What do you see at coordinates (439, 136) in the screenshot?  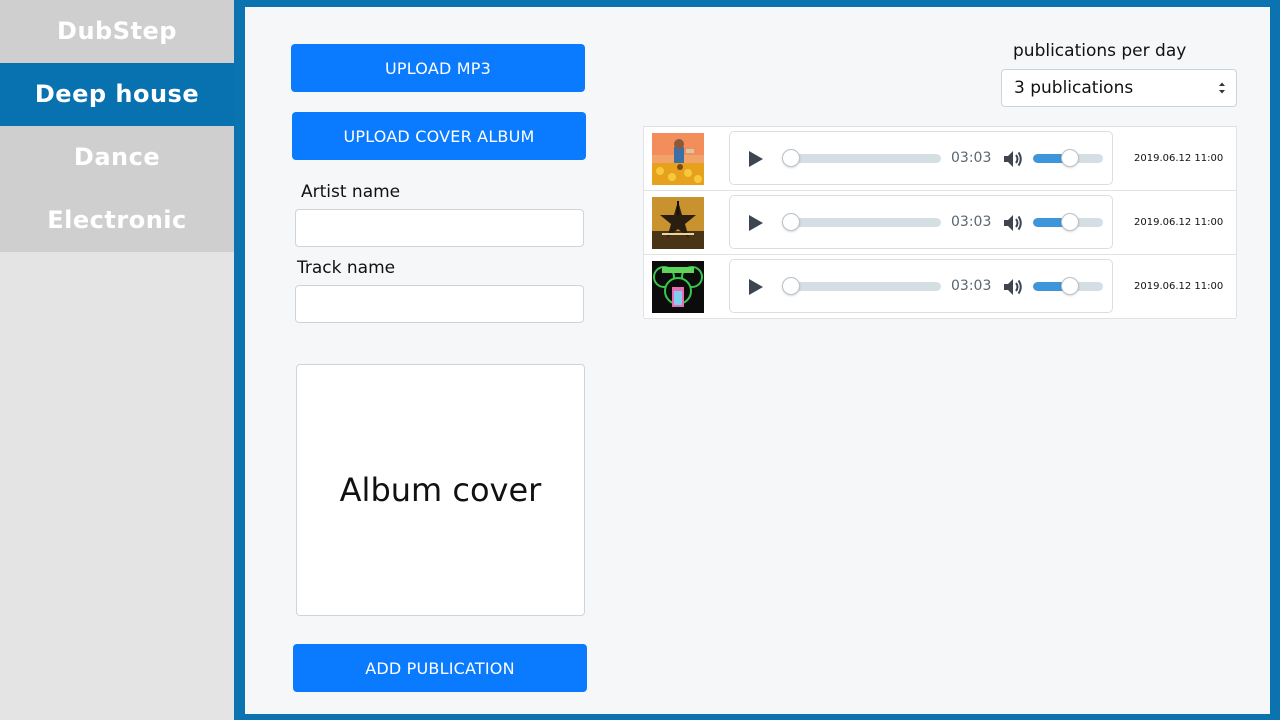 I see `upload-cover-album-button: UPLOAD COVER ALBUM` at bounding box center [439, 136].